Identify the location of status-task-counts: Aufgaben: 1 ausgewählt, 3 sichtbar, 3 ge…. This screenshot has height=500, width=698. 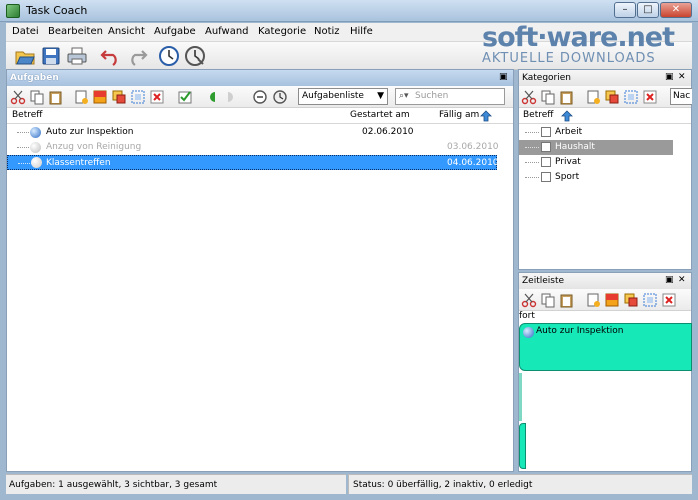
(113, 485).